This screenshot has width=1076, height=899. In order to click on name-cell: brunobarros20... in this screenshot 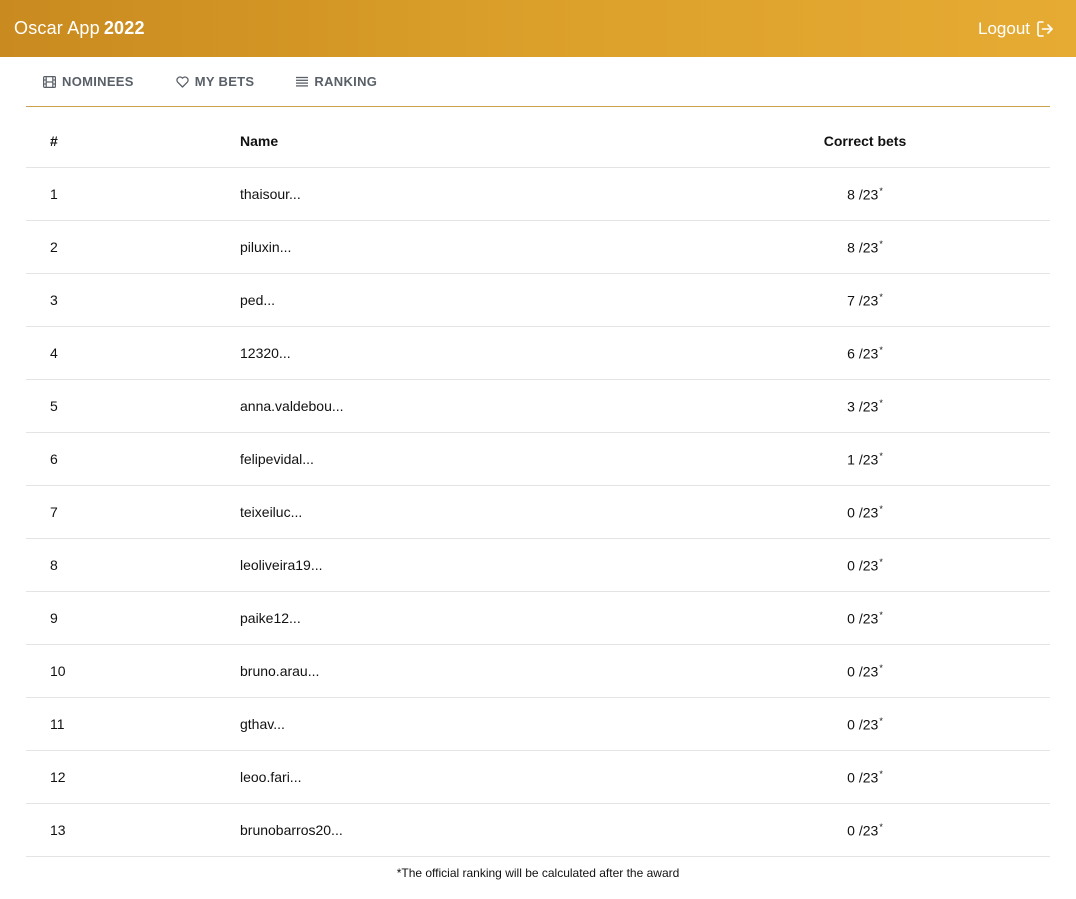, I will do `click(291, 830)`.